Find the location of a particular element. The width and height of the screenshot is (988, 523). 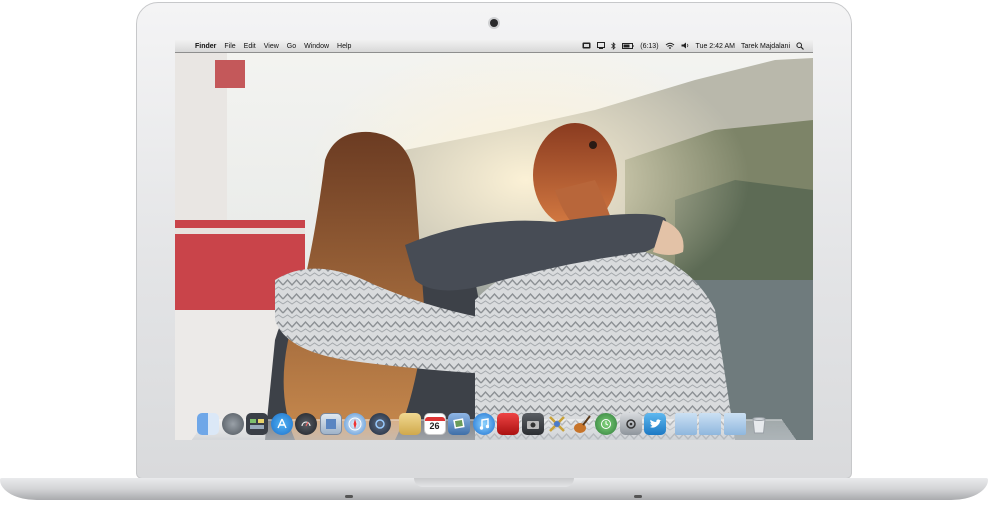

iphoto-icon is located at coordinates (459, 424).